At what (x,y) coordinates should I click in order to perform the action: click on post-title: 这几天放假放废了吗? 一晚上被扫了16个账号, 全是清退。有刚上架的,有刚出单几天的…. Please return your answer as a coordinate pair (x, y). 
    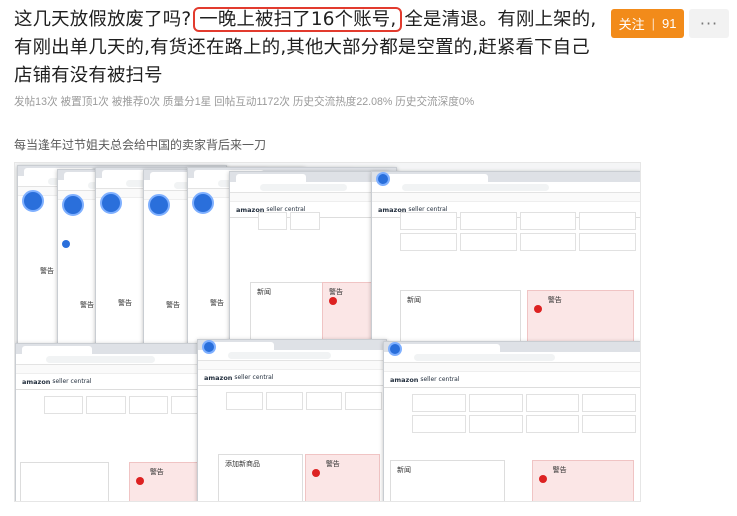
    Looking at the image, I should click on (310, 48).